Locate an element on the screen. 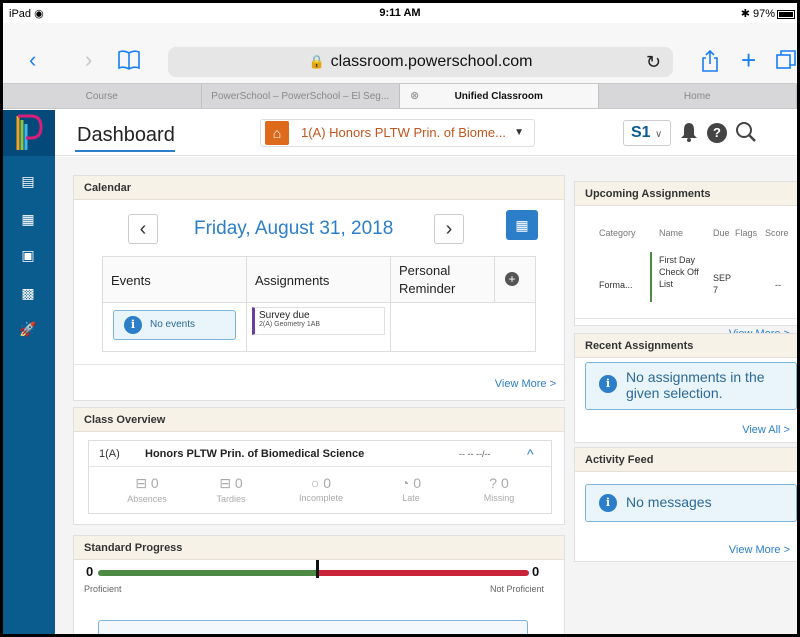  absences-stat: ⊟ 0 Absences is located at coordinates (147, 489).